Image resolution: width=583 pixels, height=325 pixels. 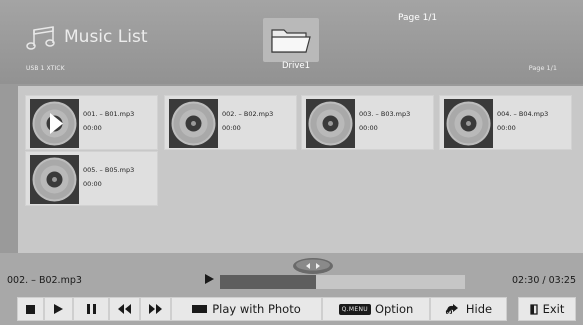 What do you see at coordinates (91, 178) in the screenshot?
I see `music-file-card: 005. – B05.mp3 00:00` at bounding box center [91, 178].